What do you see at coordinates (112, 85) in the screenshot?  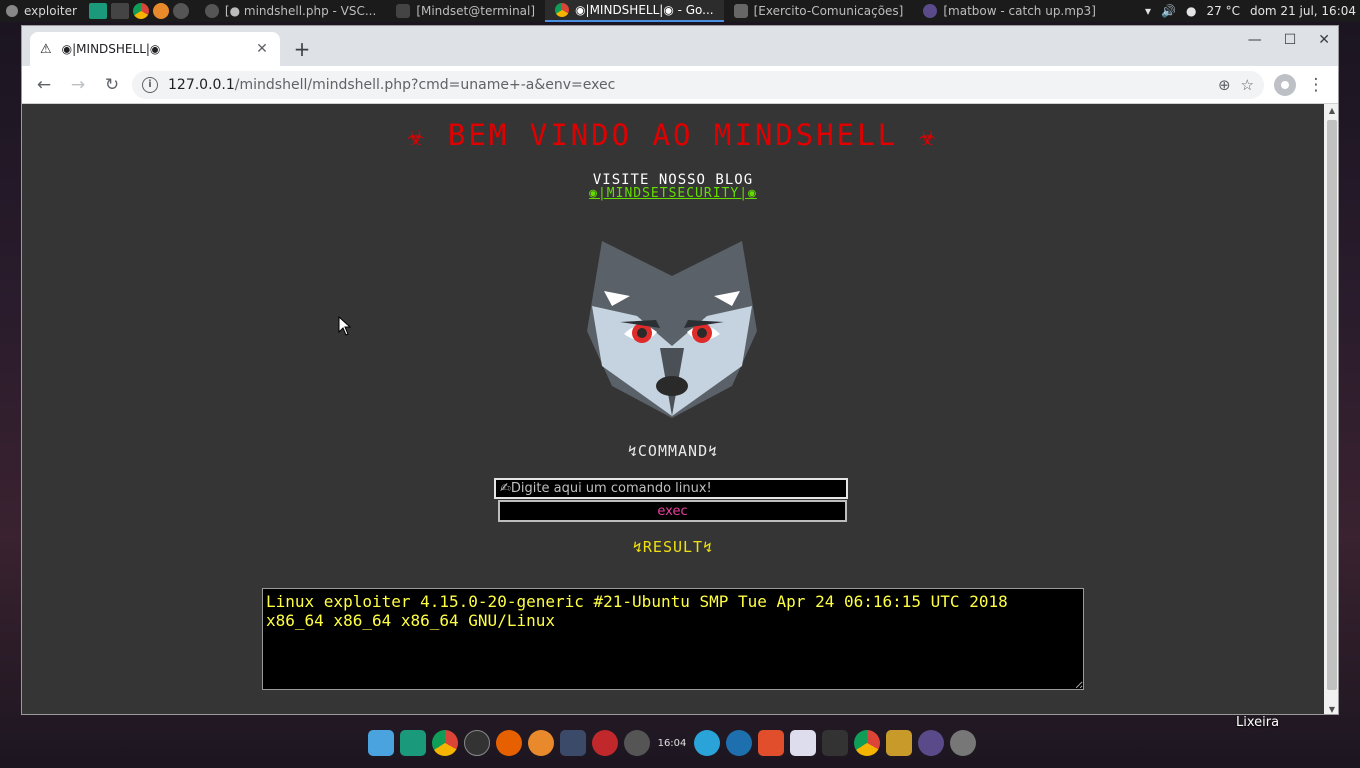 I see `reload-button: ↻` at bounding box center [112, 85].